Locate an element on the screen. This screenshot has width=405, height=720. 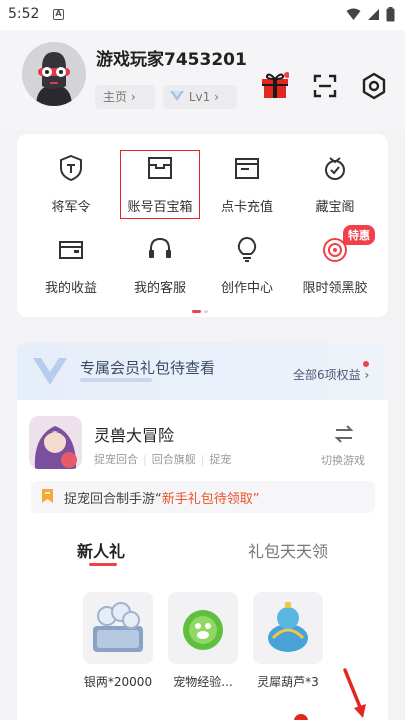
level-badge: Lv1 › is located at coordinates (200, 97).